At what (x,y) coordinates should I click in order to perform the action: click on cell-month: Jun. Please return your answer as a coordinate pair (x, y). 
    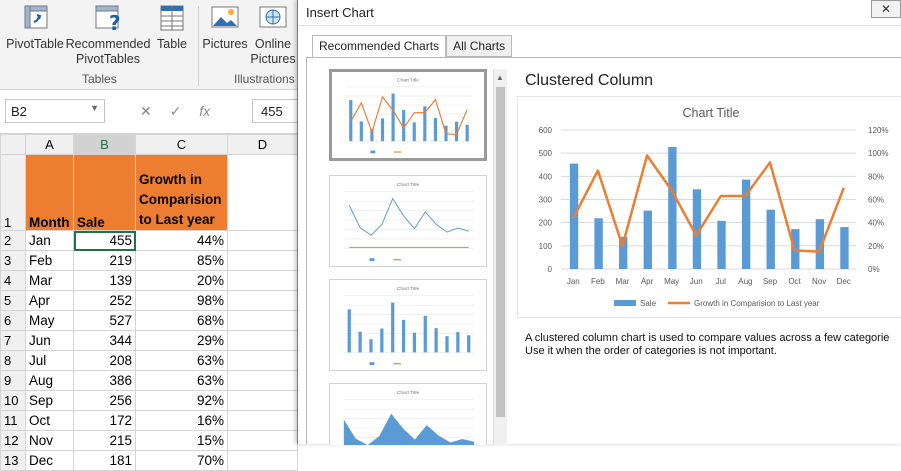
    Looking at the image, I should click on (49, 340).